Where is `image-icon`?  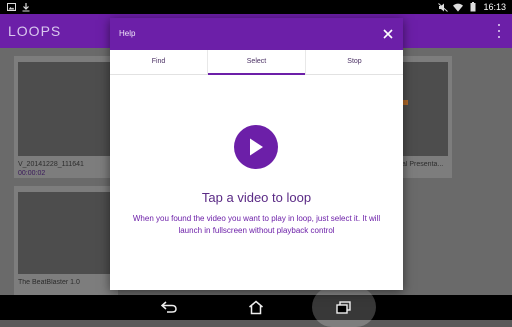 image-icon is located at coordinates (11, 7).